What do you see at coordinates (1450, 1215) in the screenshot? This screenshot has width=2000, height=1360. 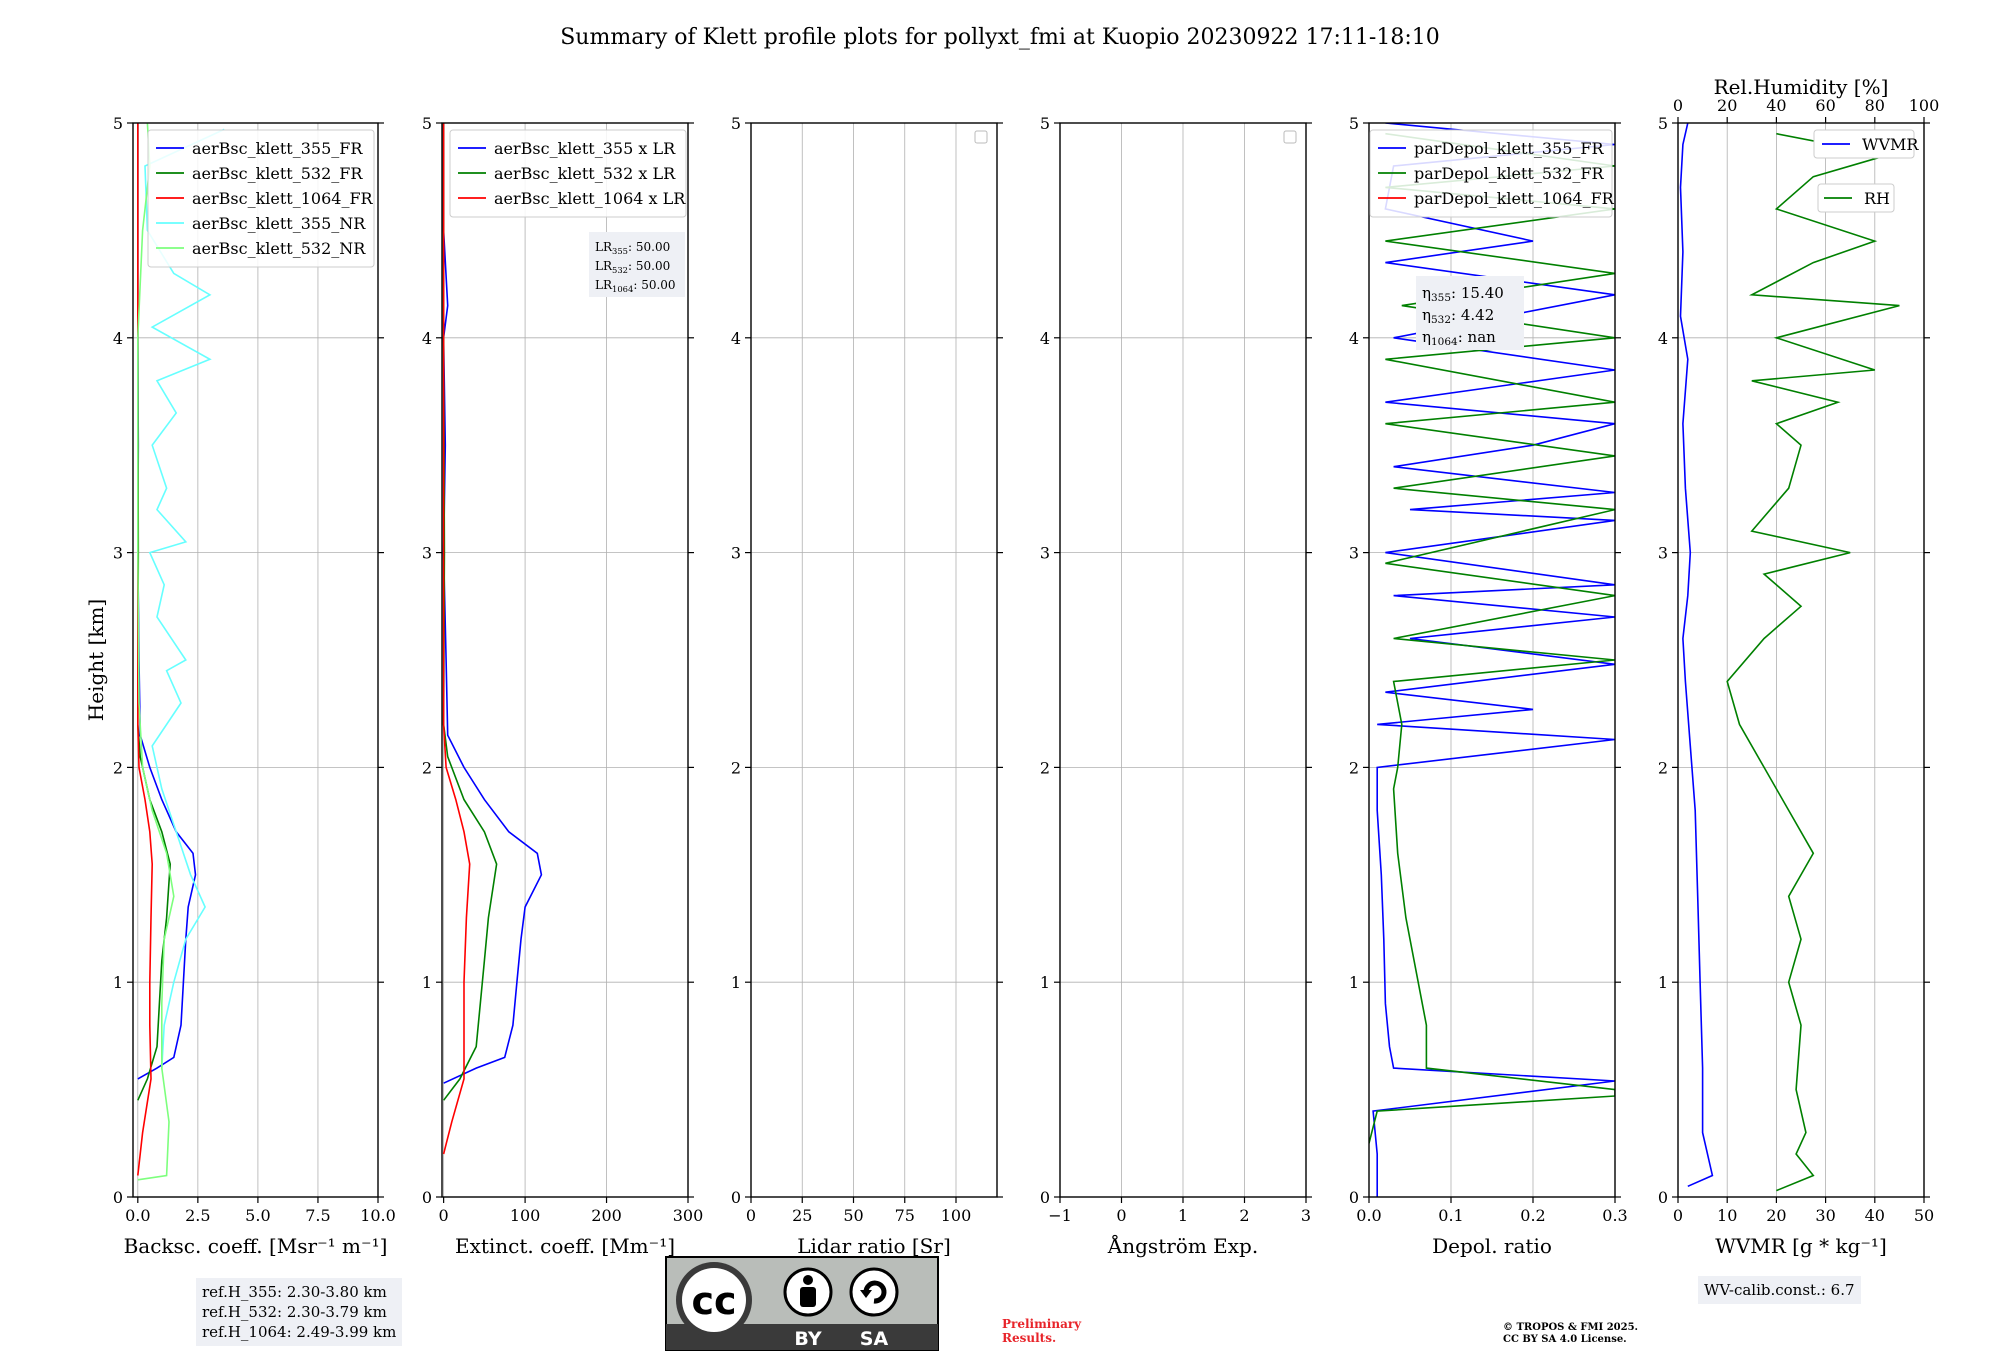 I see `x-tick-label: 0.1` at bounding box center [1450, 1215].